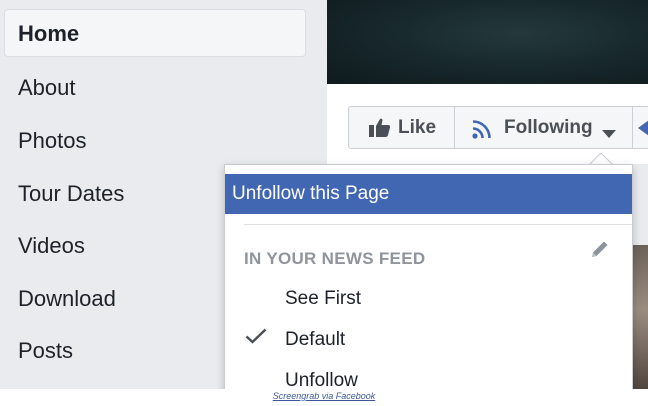  What do you see at coordinates (483, 131) in the screenshot?
I see `rss-icon` at bounding box center [483, 131].